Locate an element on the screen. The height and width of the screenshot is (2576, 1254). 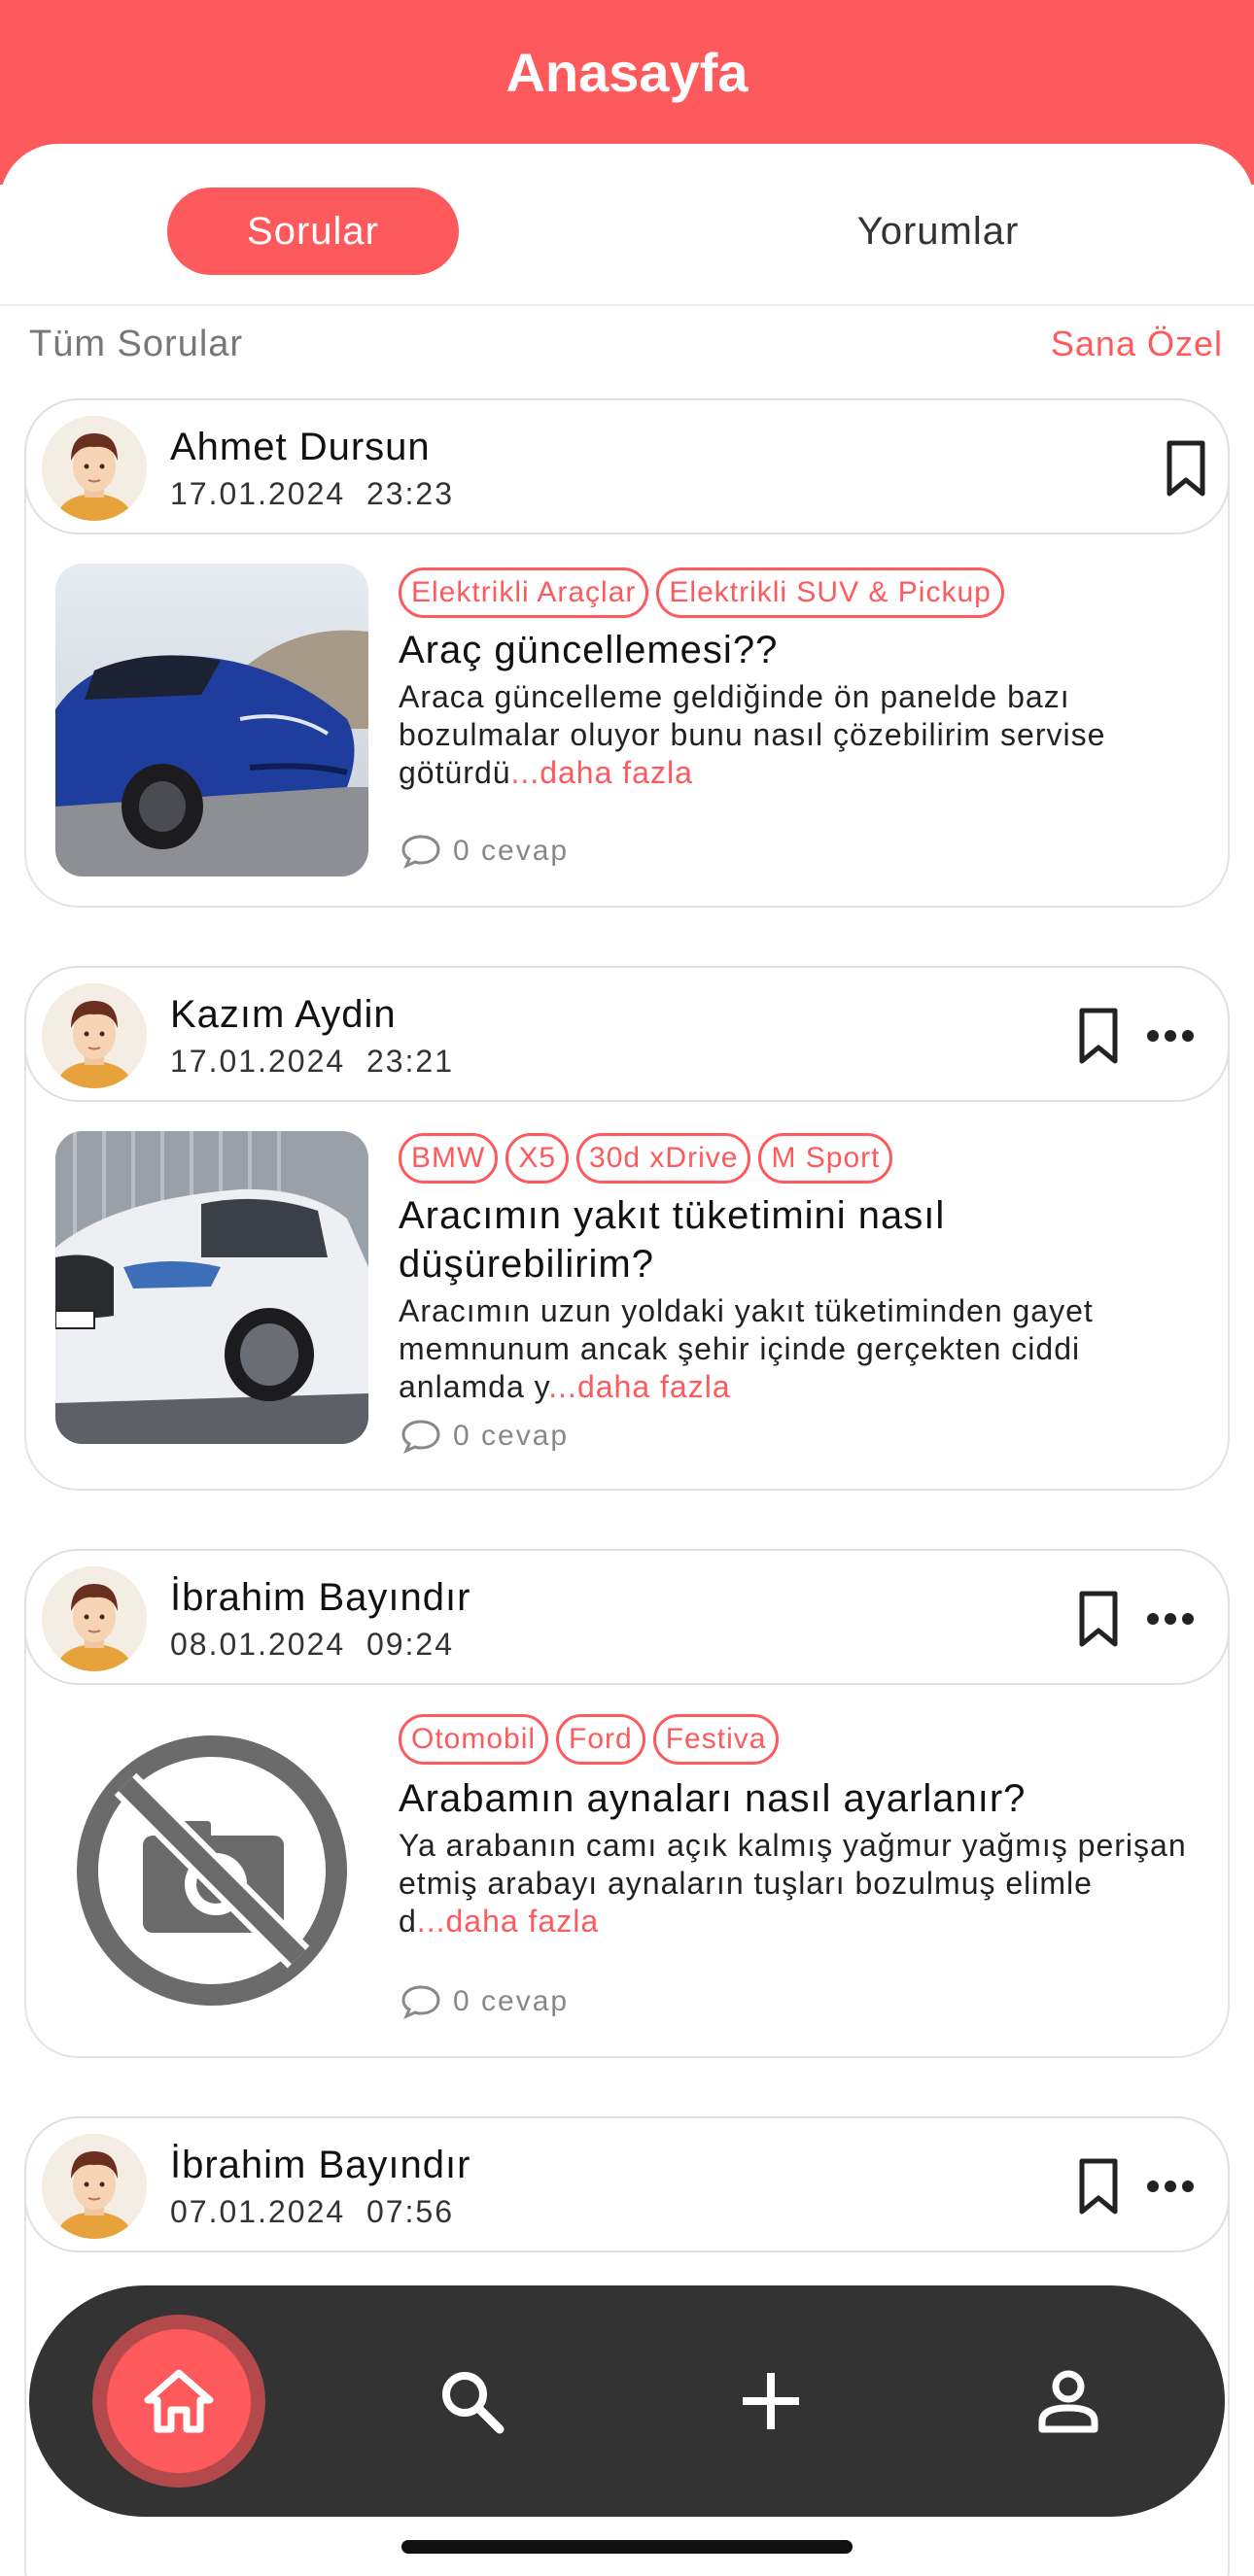
post-date: 17.01.2024 23:21 is located at coordinates (312, 1061).